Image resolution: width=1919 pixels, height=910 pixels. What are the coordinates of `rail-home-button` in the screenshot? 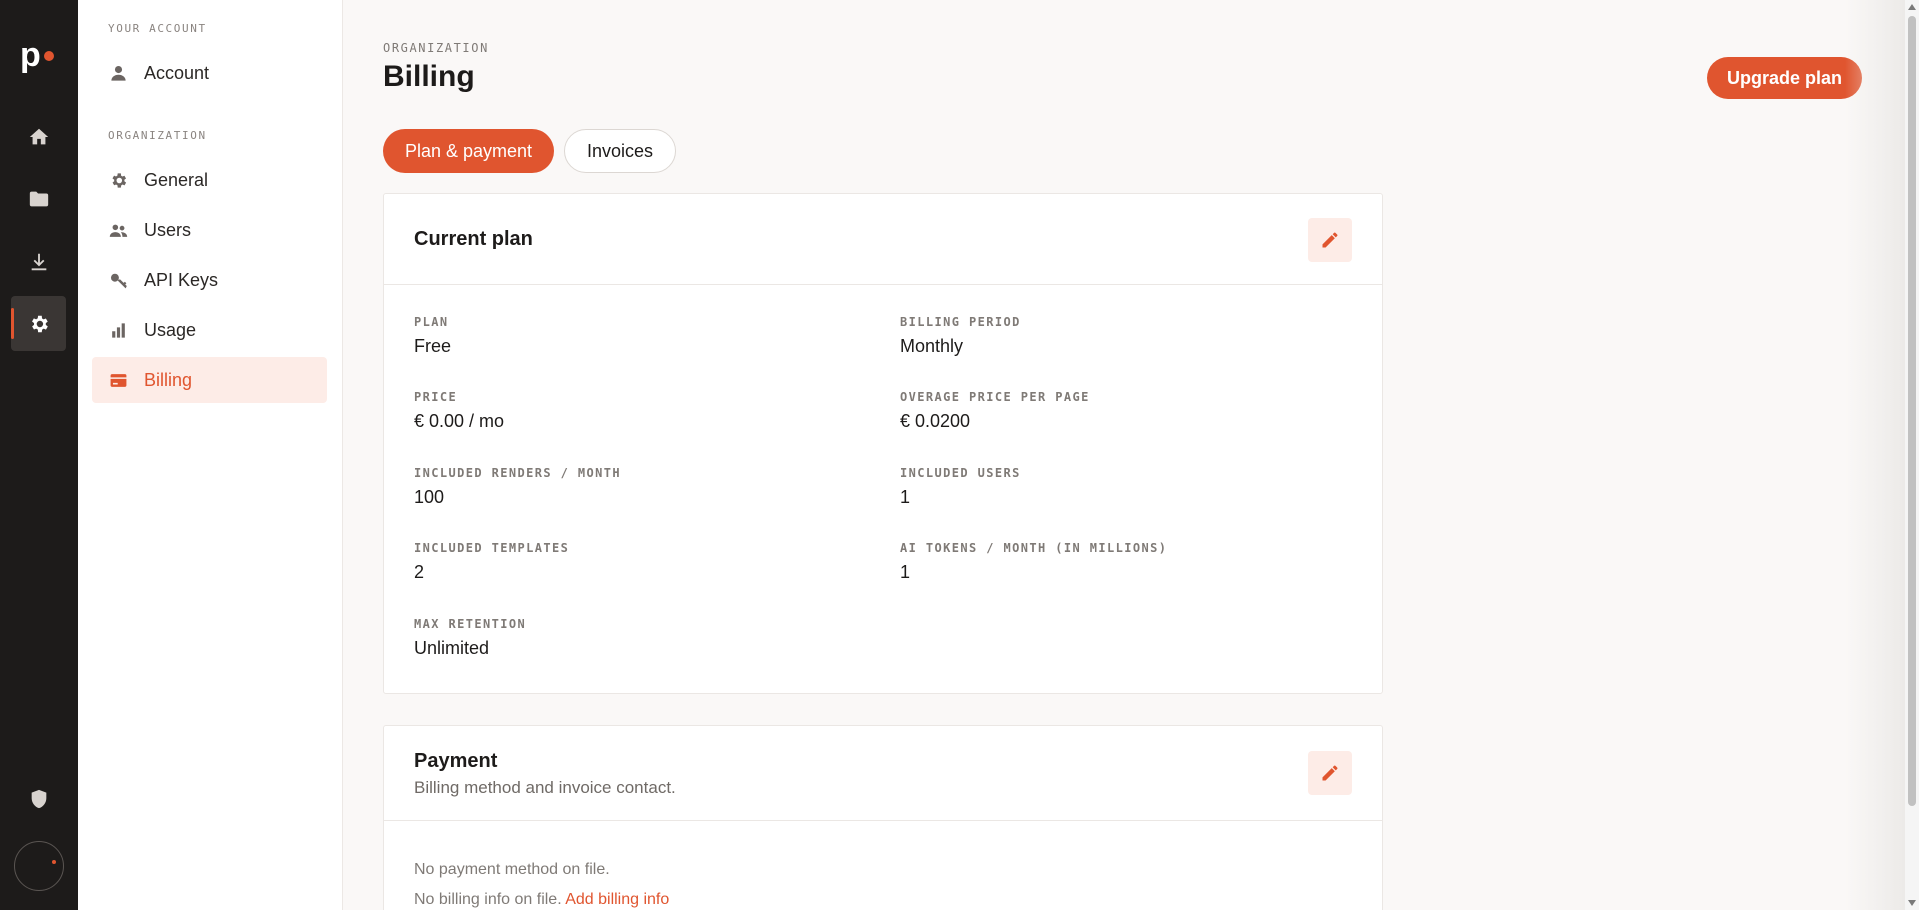 It's located at (38, 136).